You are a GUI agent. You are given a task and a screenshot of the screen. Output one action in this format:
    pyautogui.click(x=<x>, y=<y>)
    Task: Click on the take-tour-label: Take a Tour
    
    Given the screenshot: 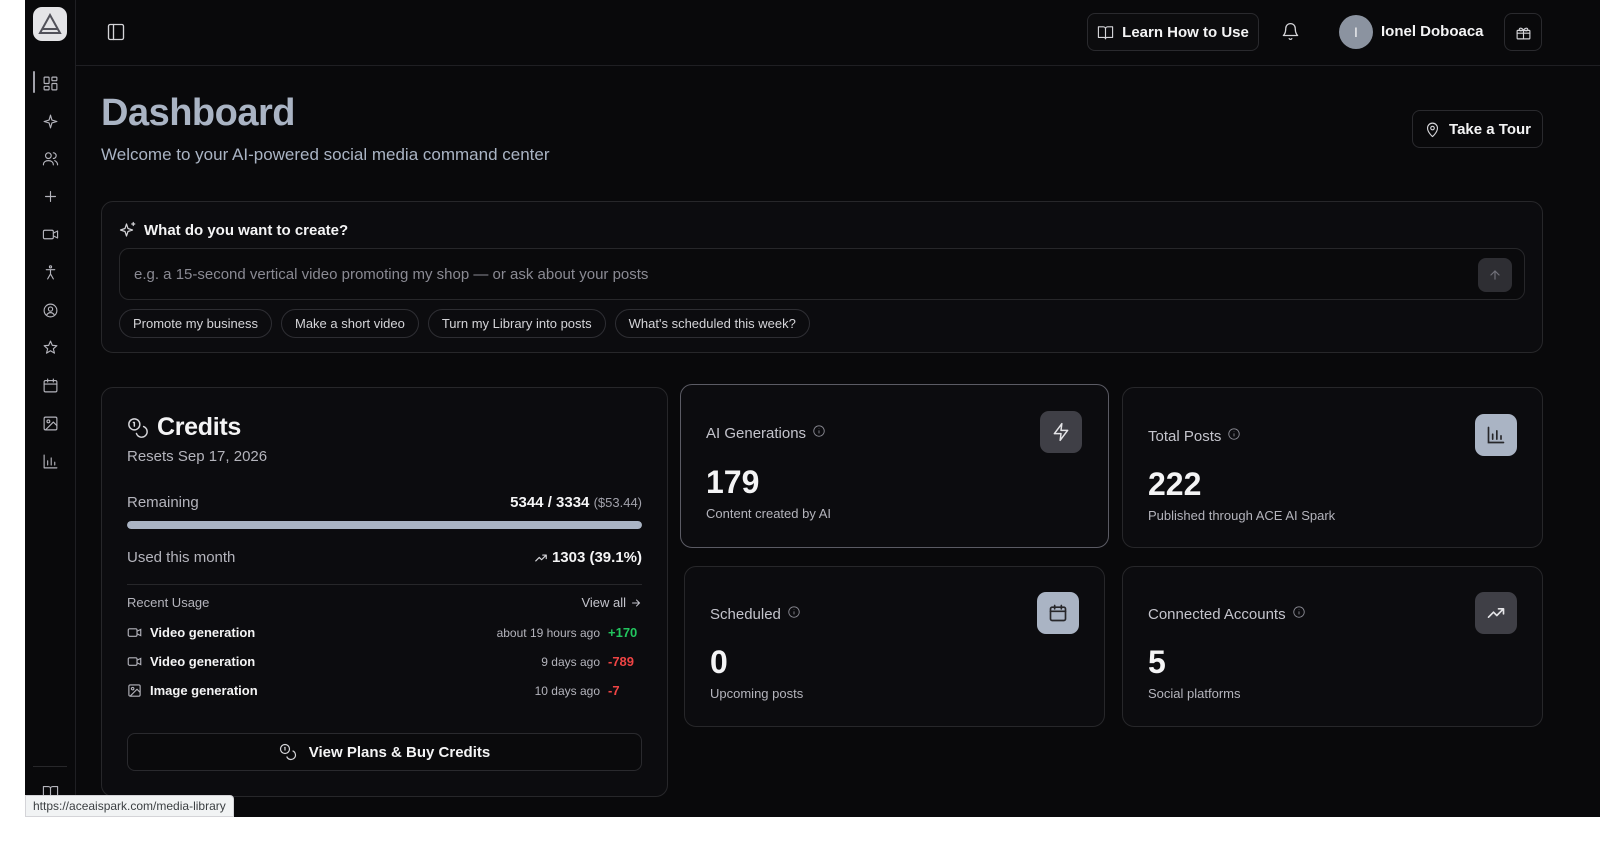 What is the action you would take?
    pyautogui.click(x=1490, y=129)
    